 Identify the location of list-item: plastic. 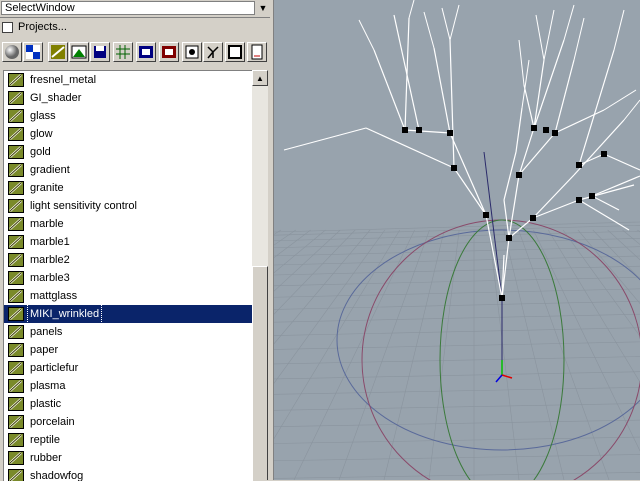
(128, 404).